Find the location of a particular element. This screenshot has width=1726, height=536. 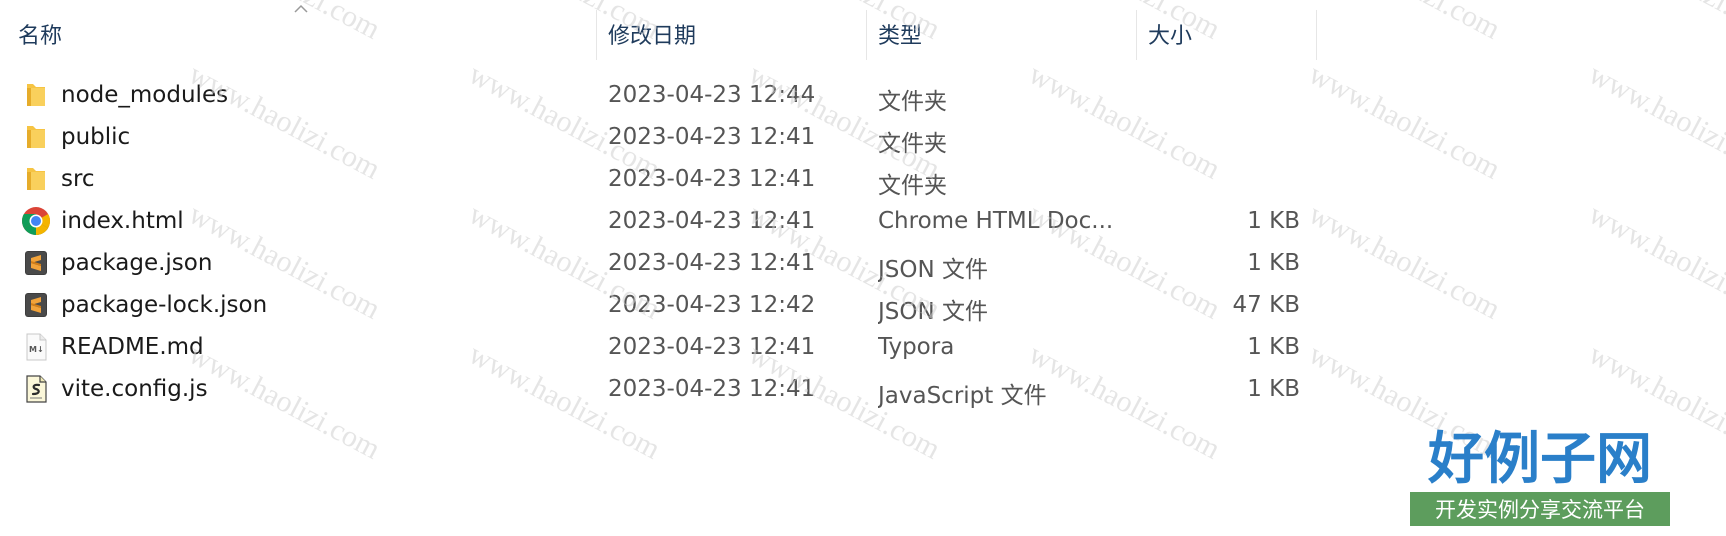

svg-text: M↓ is located at coordinates (36, 349).